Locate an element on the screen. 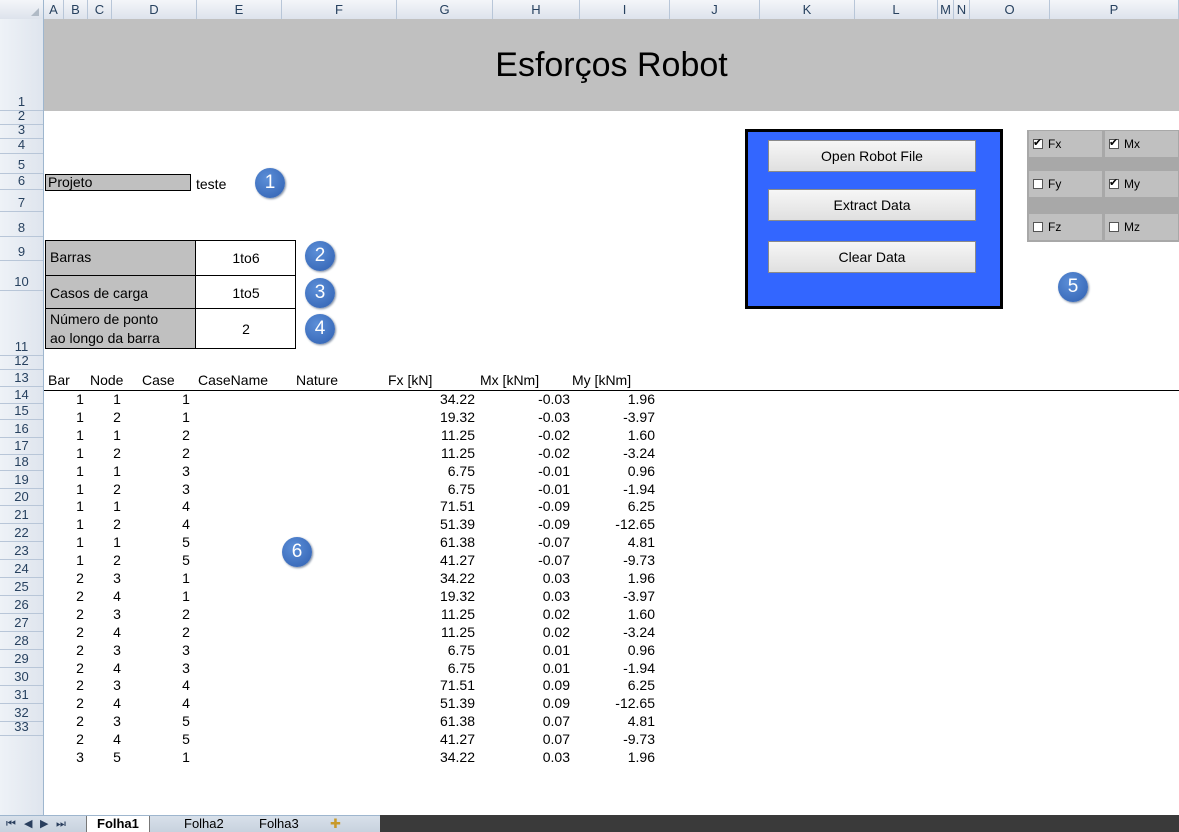 The height and width of the screenshot is (832, 1179). prev-sheet-icon: ◀ is located at coordinates (28, 824).